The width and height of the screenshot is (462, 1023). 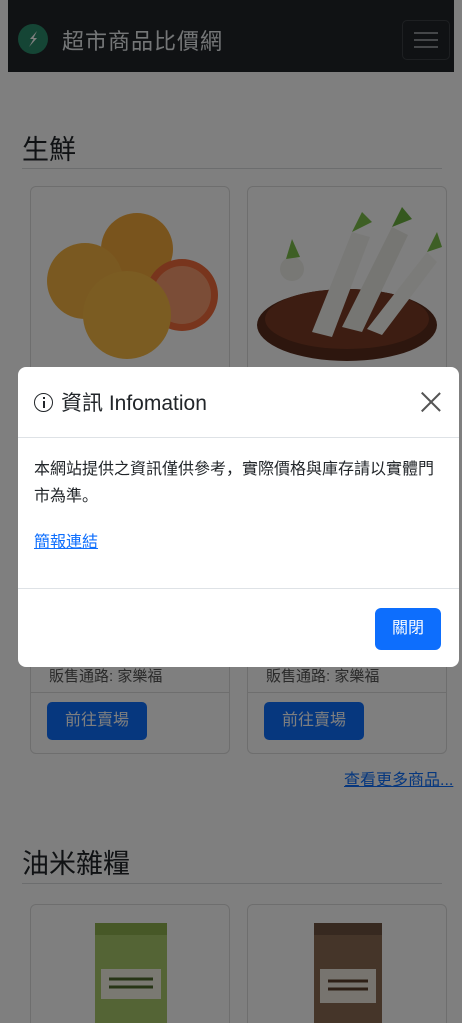 What do you see at coordinates (234, 483) in the screenshot?
I see `modal-body-text: 本網站提供之資訊僅供參考，實際價格與庫存請以實體門市為準。` at bounding box center [234, 483].